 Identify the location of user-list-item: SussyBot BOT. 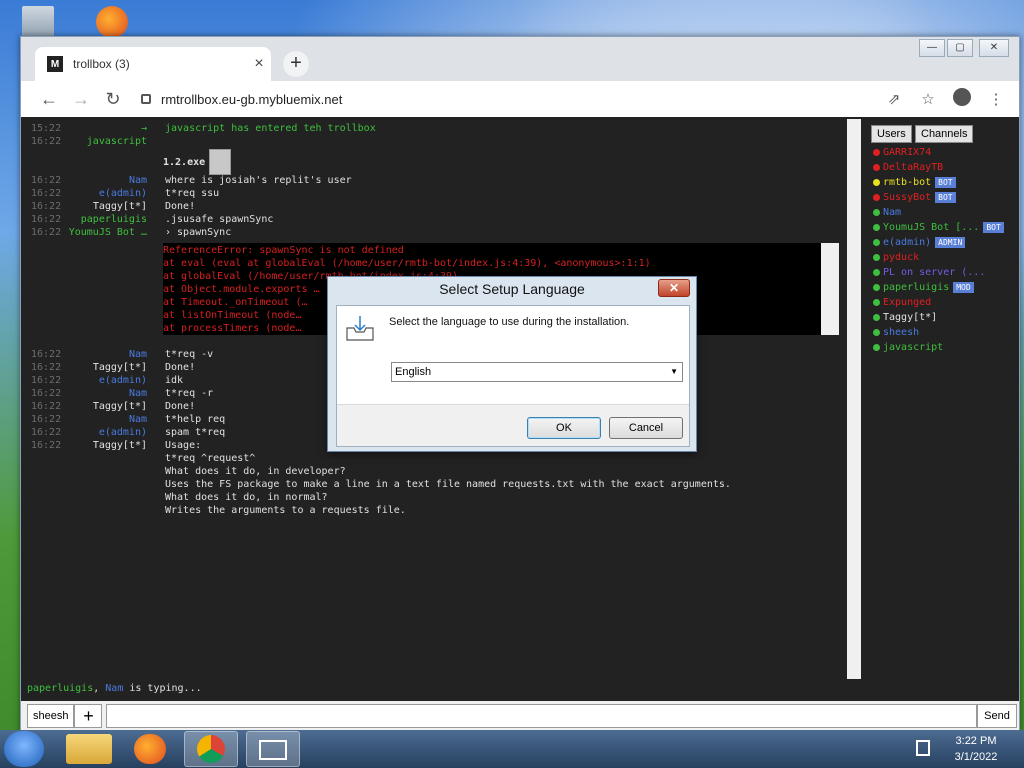
(914, 197).